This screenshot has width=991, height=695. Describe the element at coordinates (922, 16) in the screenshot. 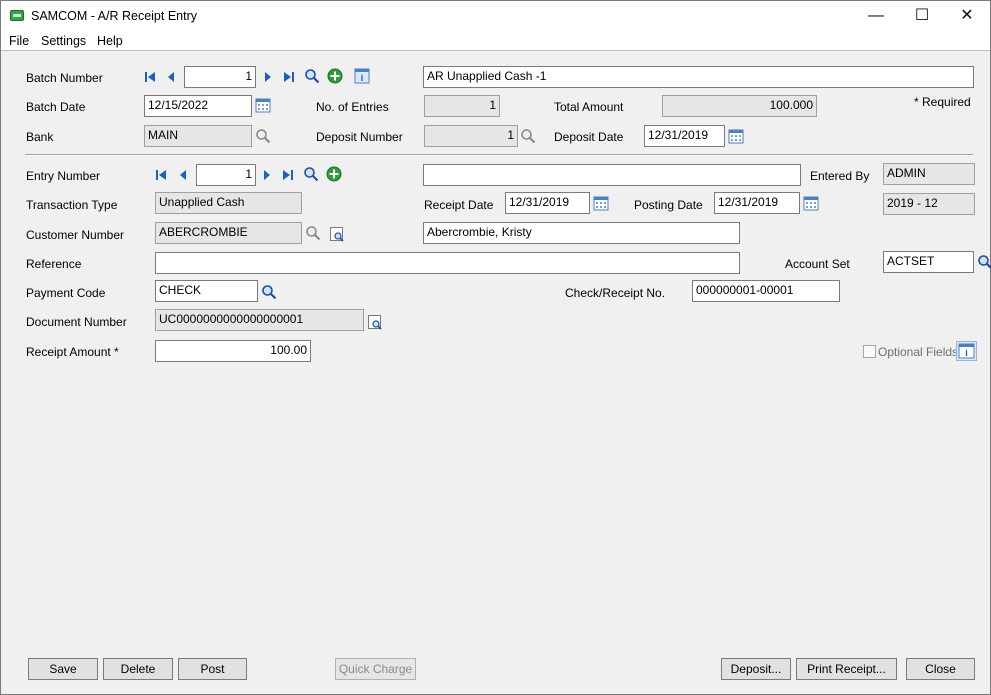

I see `maximize-button: ☐` at that location.